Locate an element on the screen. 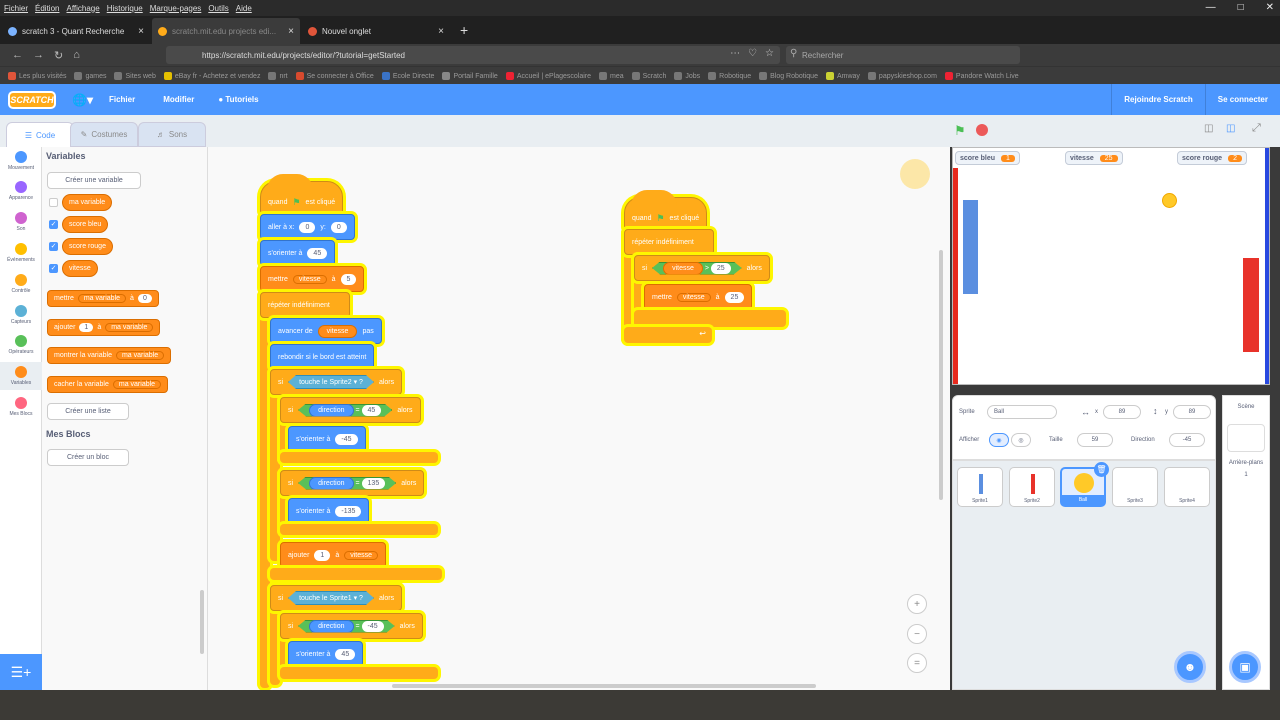 This screenshot has height=720, width=1280. bookmark-item: Pandore Watch Live is located at coordinates (981, 75).